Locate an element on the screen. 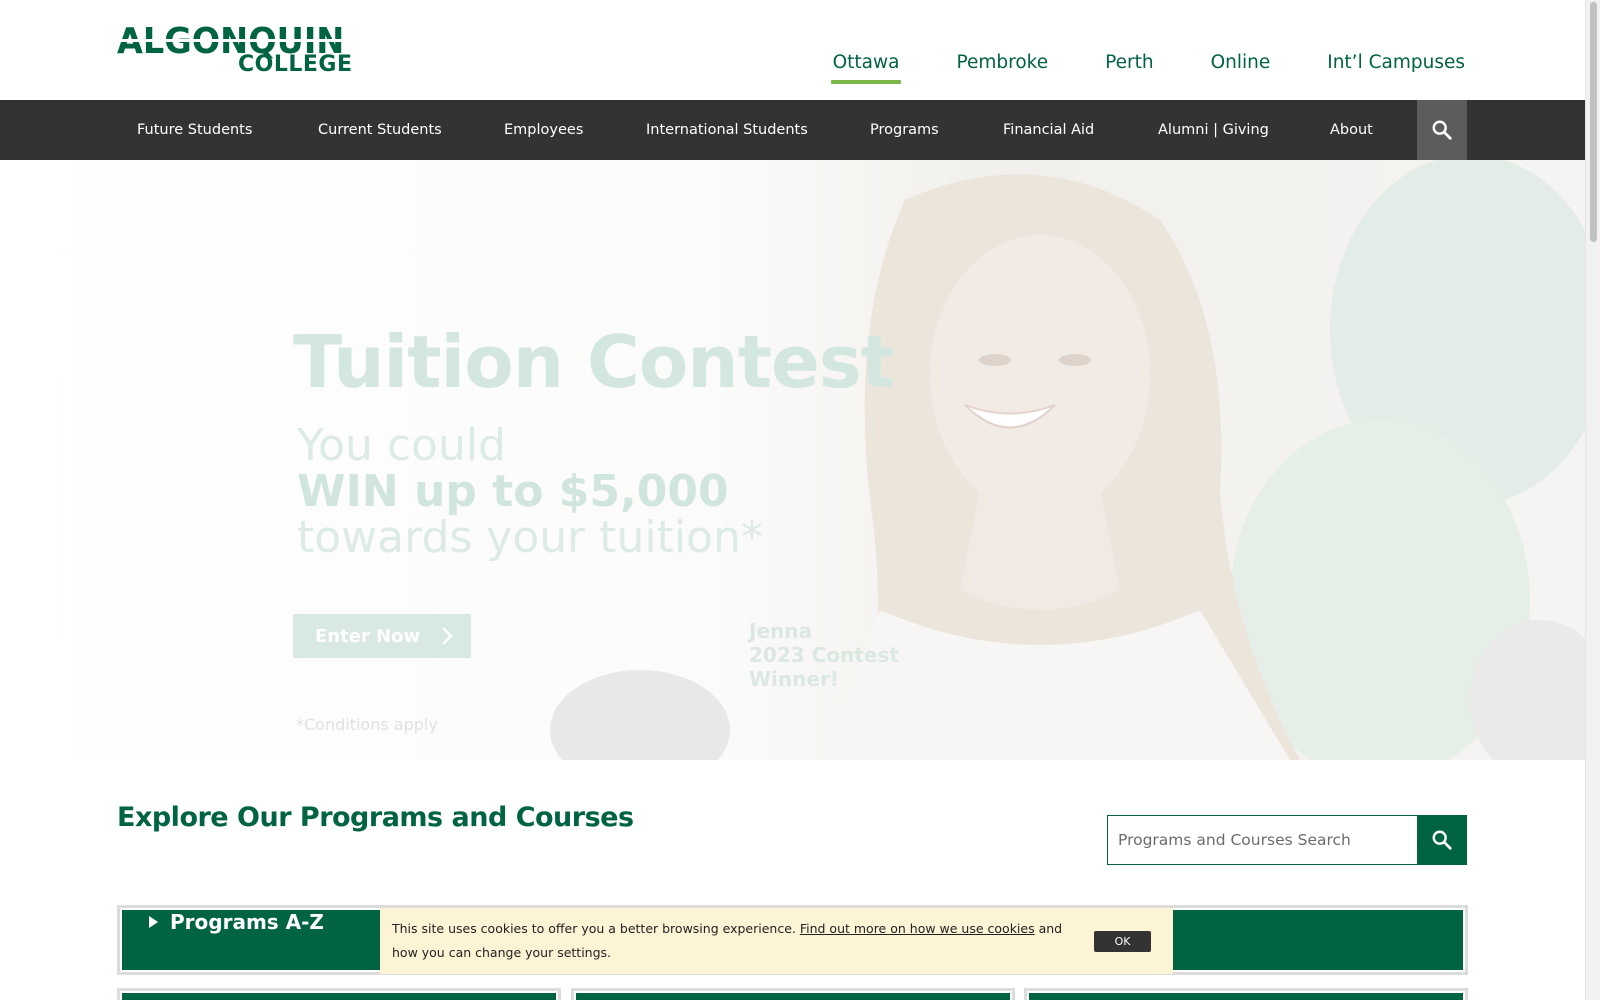 The image size is (1600, 1000). enter-now-button: Enter Now is located at coordinates (382, 636).